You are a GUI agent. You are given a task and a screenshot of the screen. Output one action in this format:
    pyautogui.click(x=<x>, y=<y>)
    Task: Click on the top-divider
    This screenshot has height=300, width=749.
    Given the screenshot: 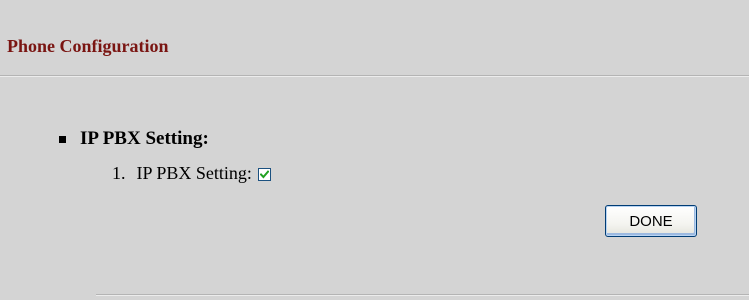 What is the action you would take?
    pyautogui.click(x=374, y=76)
    